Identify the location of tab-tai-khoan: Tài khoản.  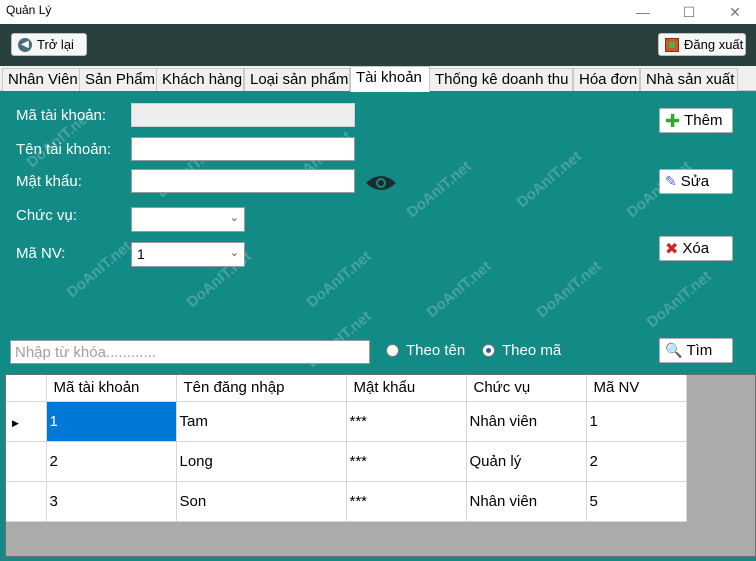
(390, 79).